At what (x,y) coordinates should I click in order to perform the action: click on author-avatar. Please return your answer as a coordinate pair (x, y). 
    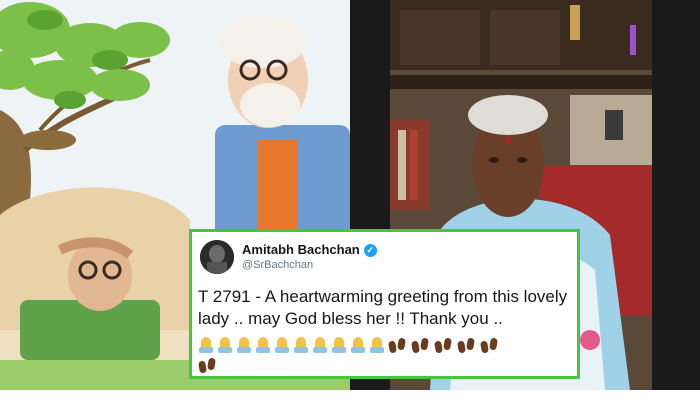
    Looking at the image, I should click on (217, 257).